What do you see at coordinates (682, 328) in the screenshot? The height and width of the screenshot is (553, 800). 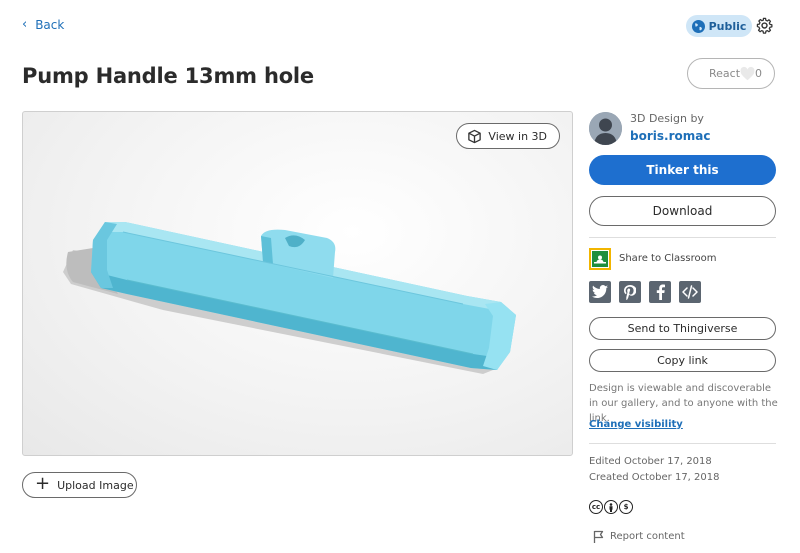 I see `send-to-thingiverse-button: Send to Thingiverse` at bounding box center [682, 328].